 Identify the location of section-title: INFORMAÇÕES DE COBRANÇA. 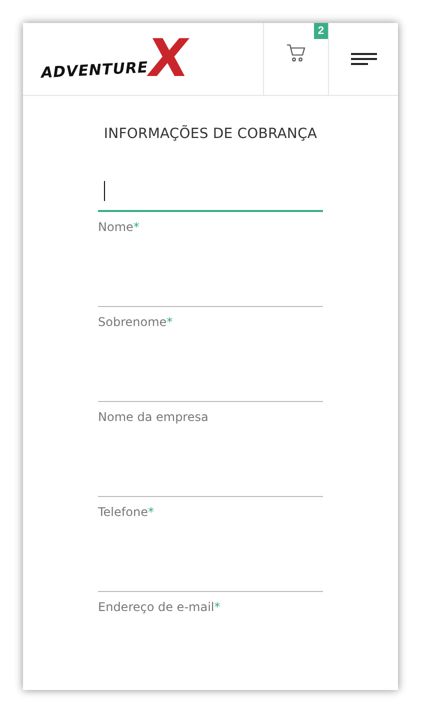
(210, 134).